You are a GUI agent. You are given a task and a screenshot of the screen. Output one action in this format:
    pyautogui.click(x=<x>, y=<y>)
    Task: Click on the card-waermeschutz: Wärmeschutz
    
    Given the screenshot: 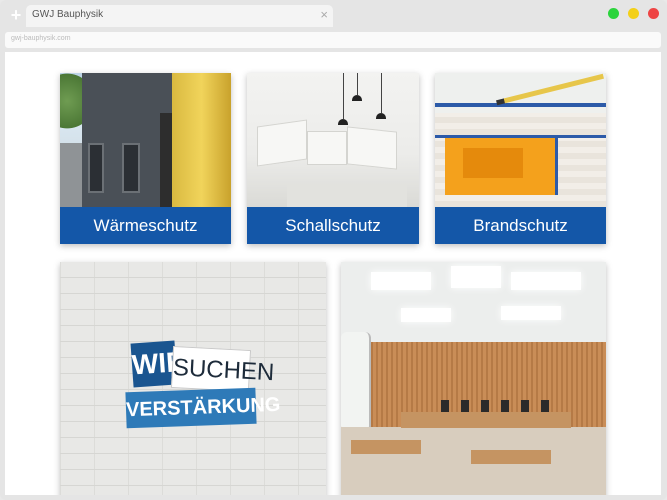 What is the action you would take?
    pyautogui.click(x=145, y=158)
    